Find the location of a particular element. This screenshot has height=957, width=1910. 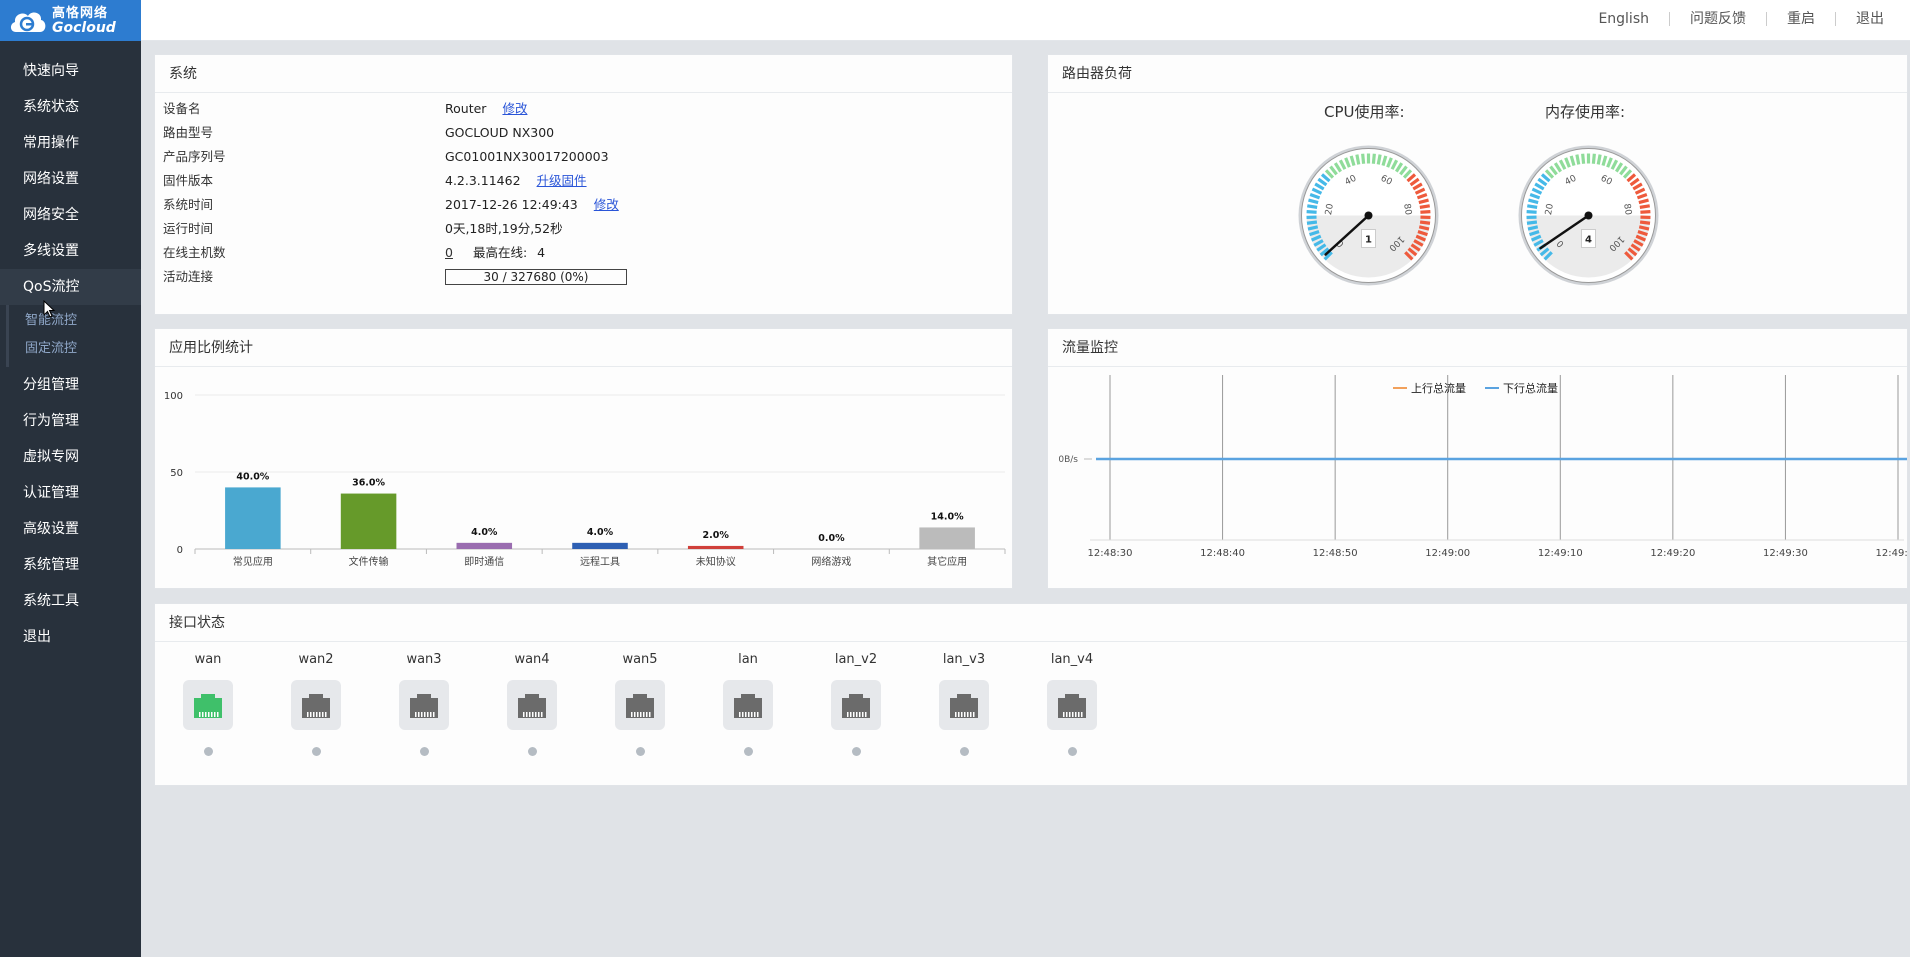

logo: 高恪网络 Gocloud is located at coordinates (70, 20).